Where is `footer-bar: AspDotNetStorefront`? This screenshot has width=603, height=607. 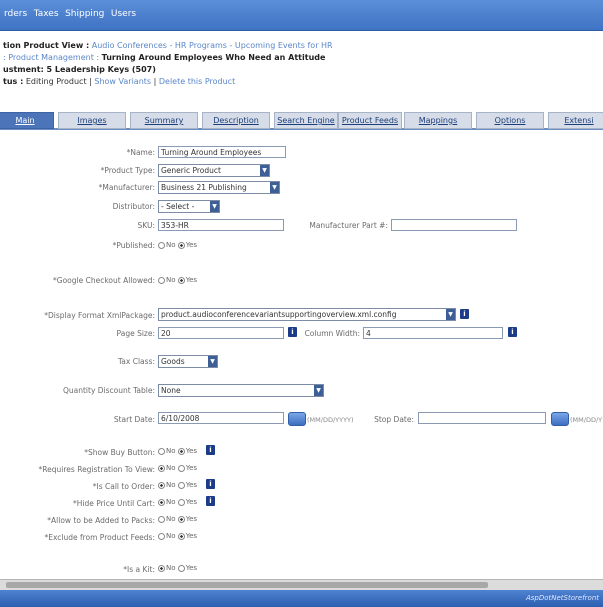
footer-bar: AspDotNetStorefront is located at coordinates (301, 598).